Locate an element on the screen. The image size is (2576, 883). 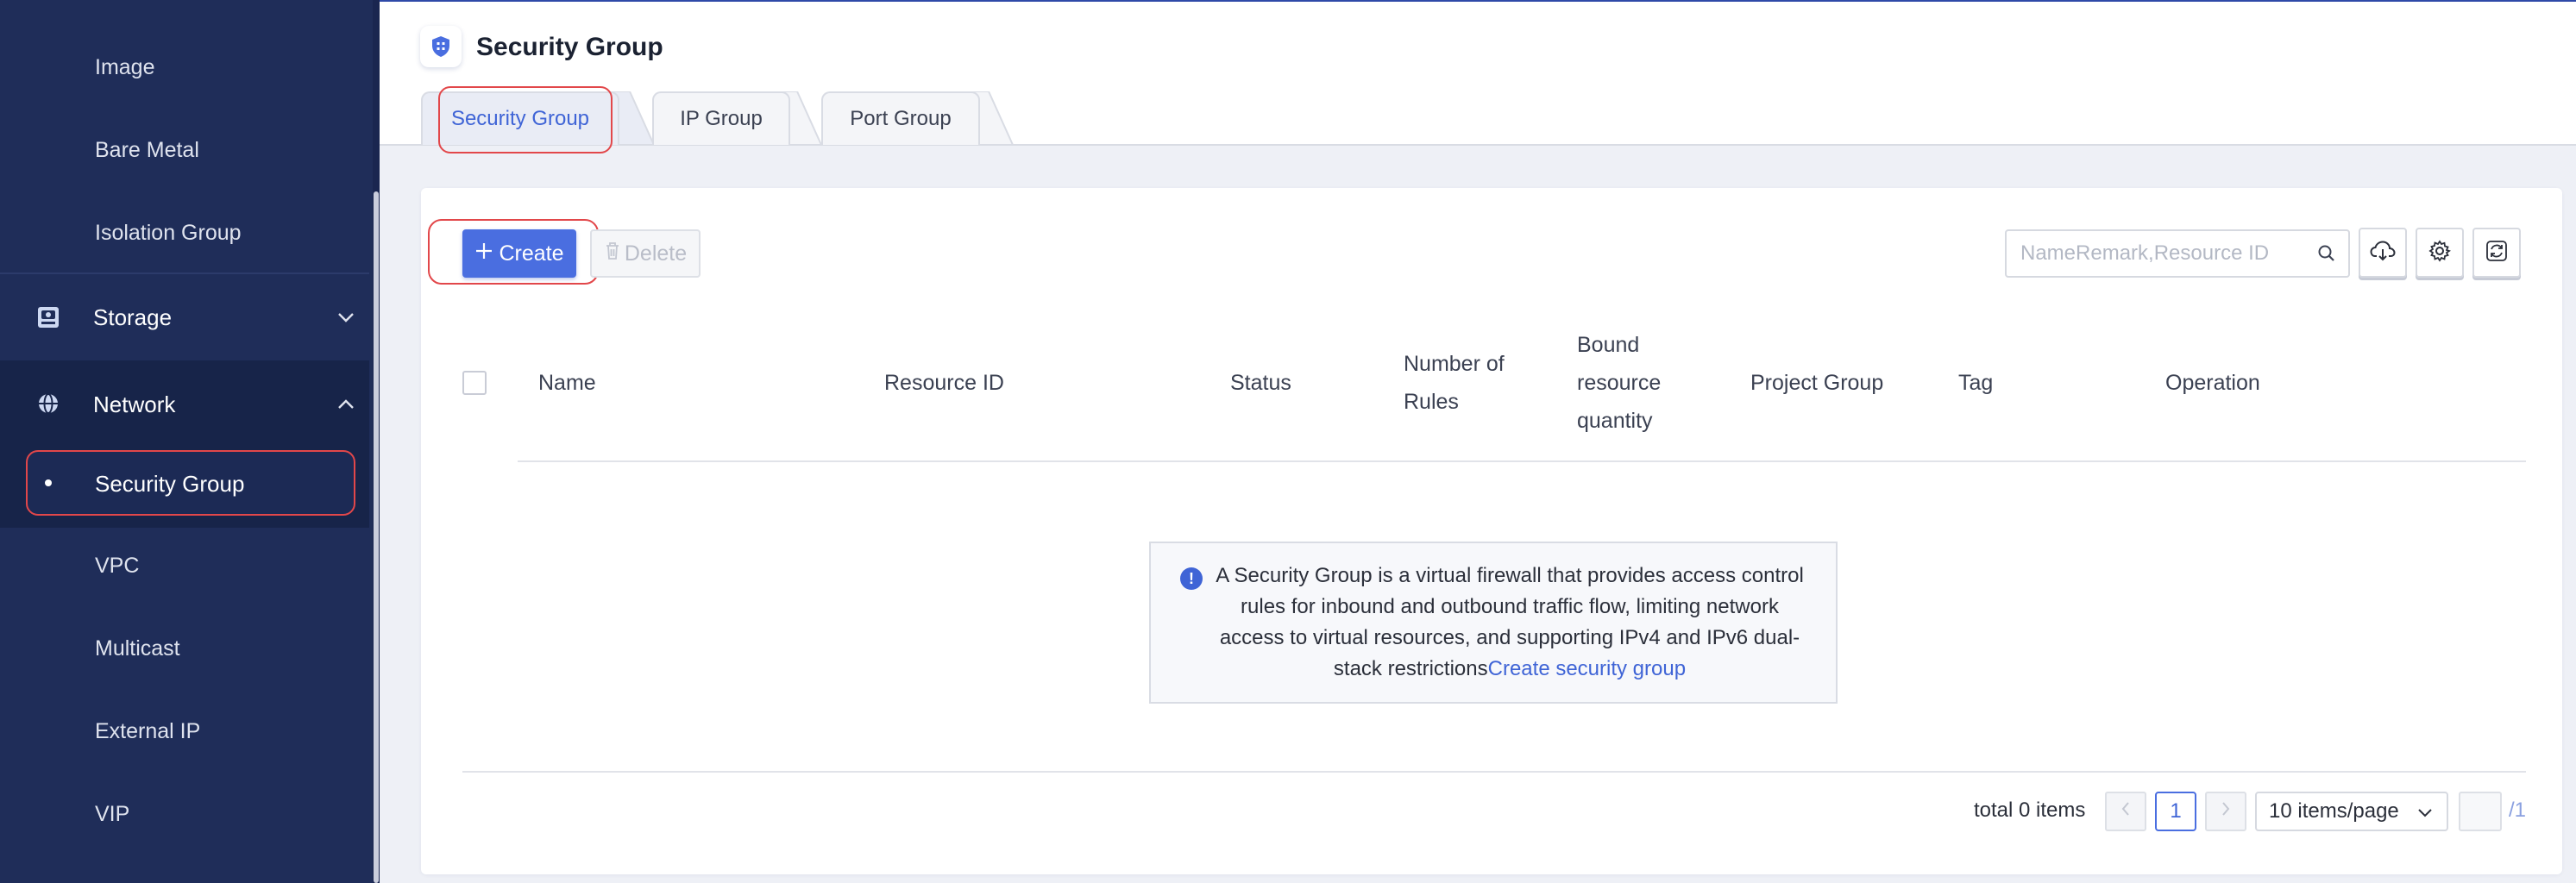
column-header-line: resource is located at coordinates (1619, 383).